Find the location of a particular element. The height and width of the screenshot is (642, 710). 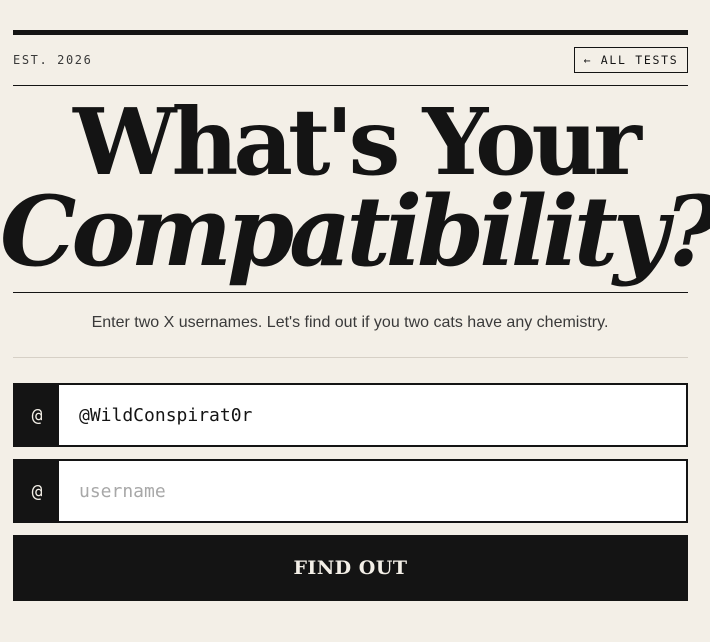

est-label: EST. 2026 is located at coordinates (53, 60).